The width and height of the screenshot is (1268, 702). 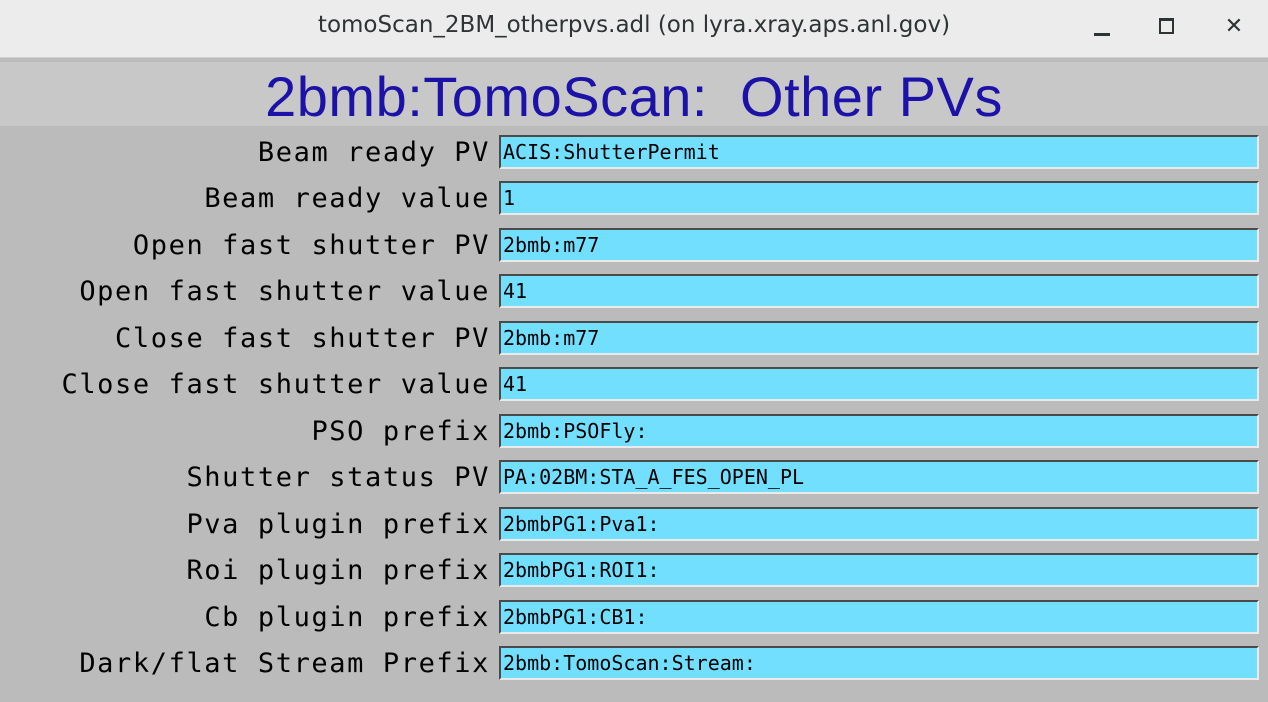 I want to click on minimize-button, so click(x=1102, y=26).